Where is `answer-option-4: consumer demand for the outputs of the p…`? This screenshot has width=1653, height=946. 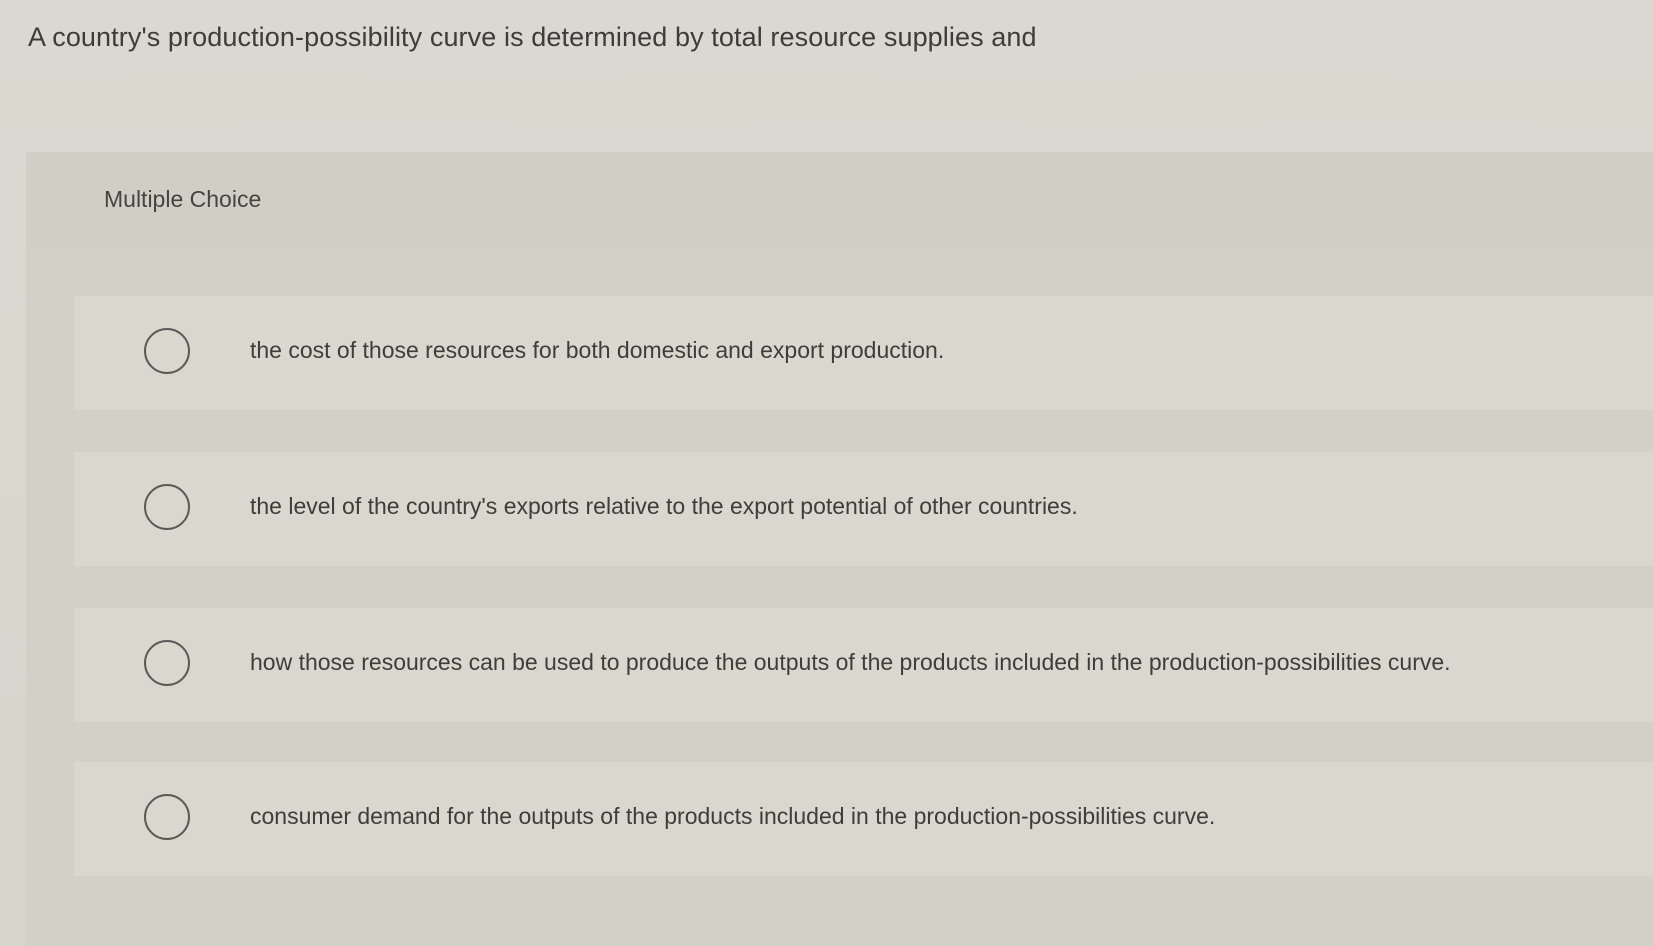 answer-option-4: consumer demand for the outputs of the p… is located at coordinates (863, 819).